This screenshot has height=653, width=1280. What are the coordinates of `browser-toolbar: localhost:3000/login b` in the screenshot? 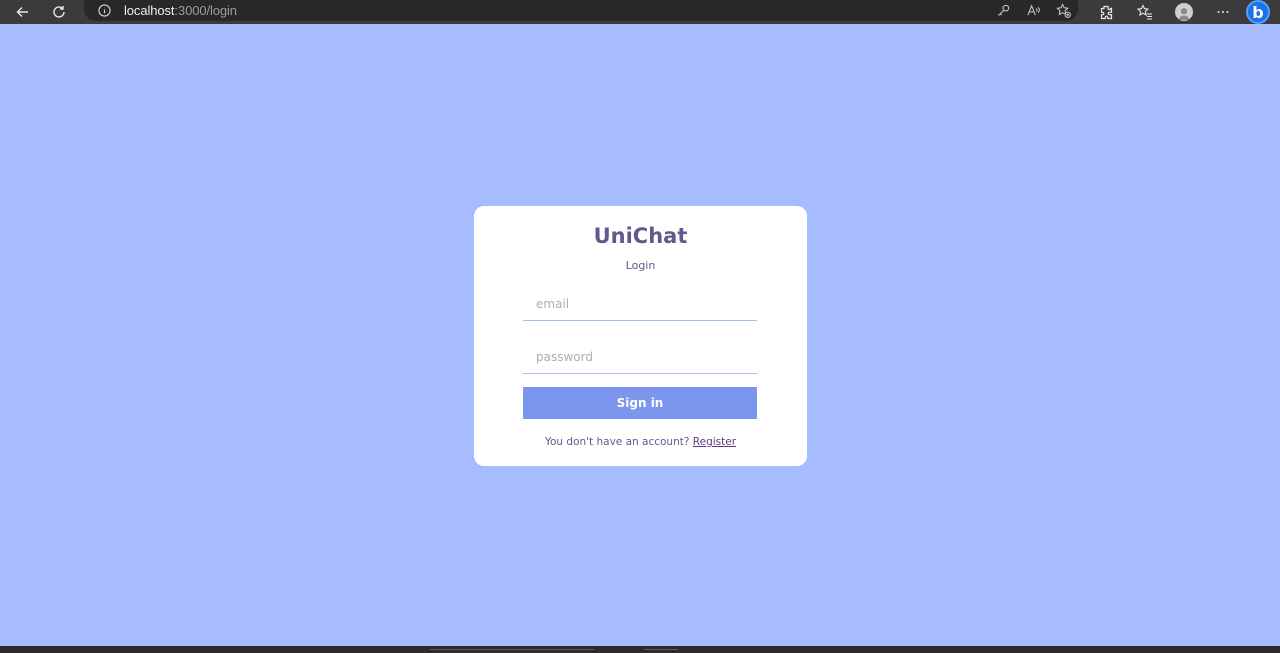 It's located at (640, 12).